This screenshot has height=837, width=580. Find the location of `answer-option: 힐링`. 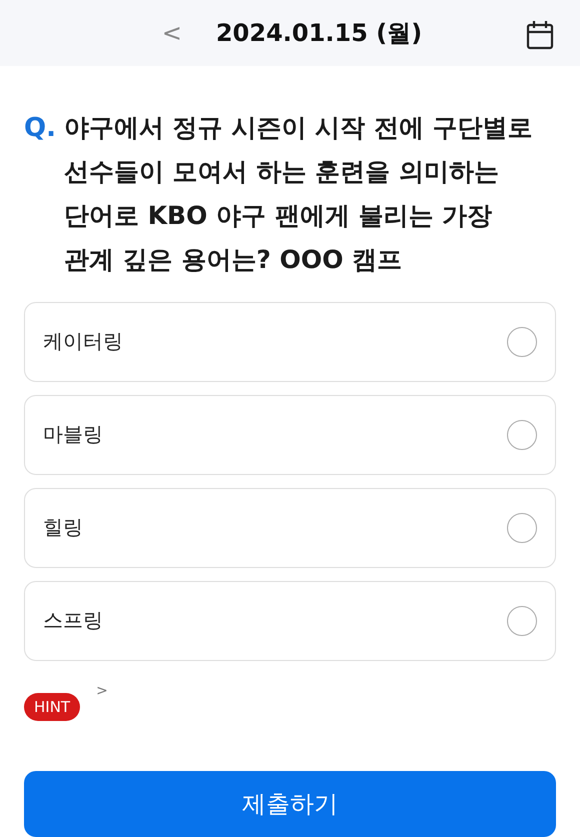

answer-option: 힐링 is located at coordinates (290, 528).